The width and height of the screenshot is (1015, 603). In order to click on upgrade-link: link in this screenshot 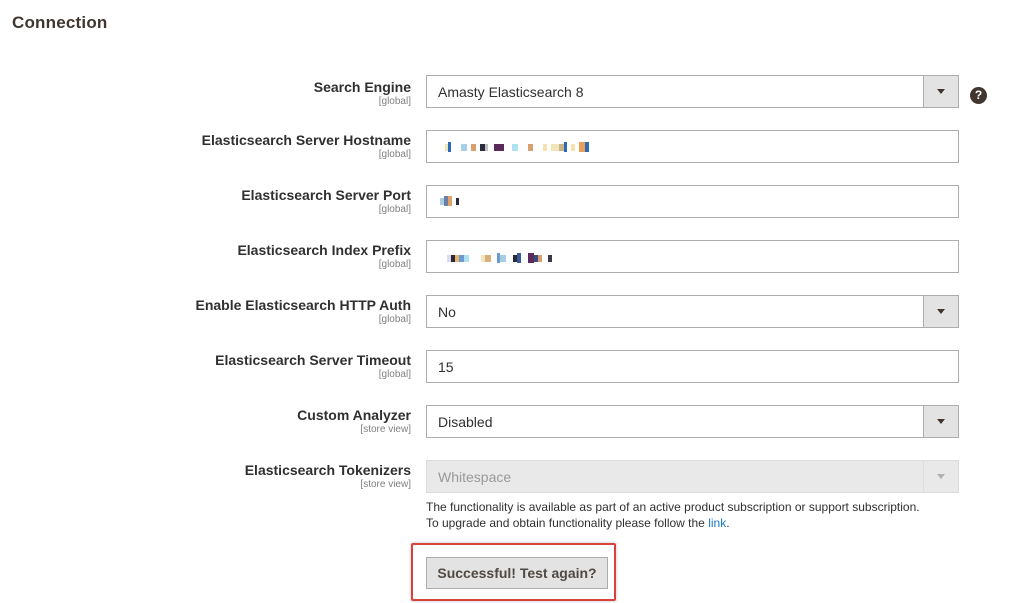, I will do `click(717, 523)`.